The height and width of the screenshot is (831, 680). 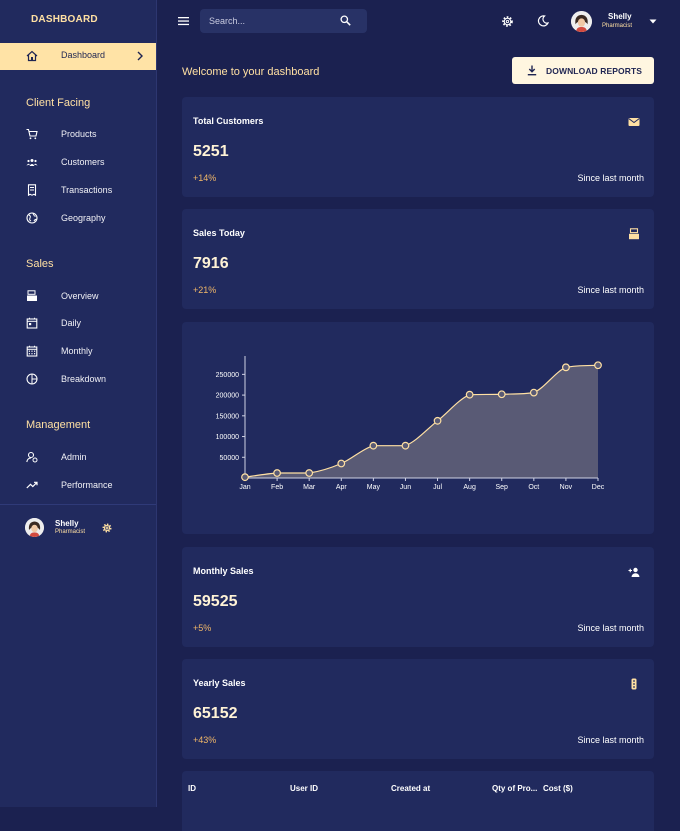 I want to click on traffic-icon, so click(x=634, y=684).